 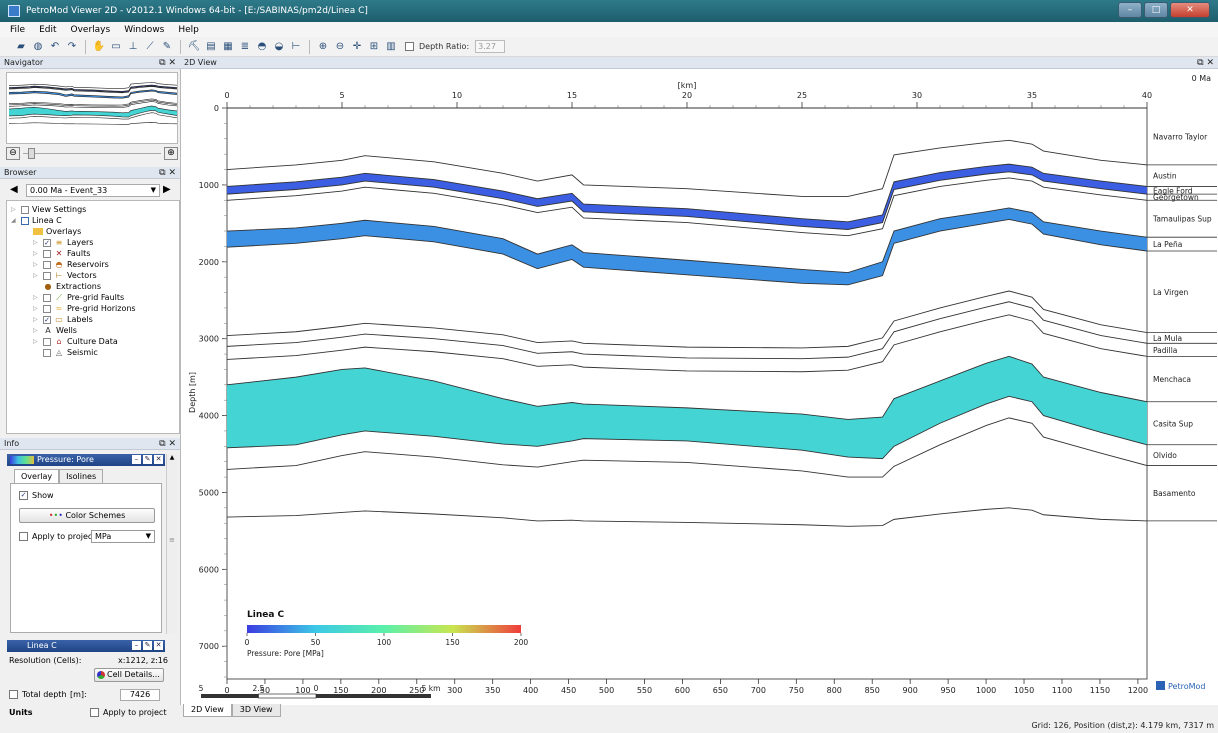 I want to click on checkbox-seismic, so click(x=47, y=352).